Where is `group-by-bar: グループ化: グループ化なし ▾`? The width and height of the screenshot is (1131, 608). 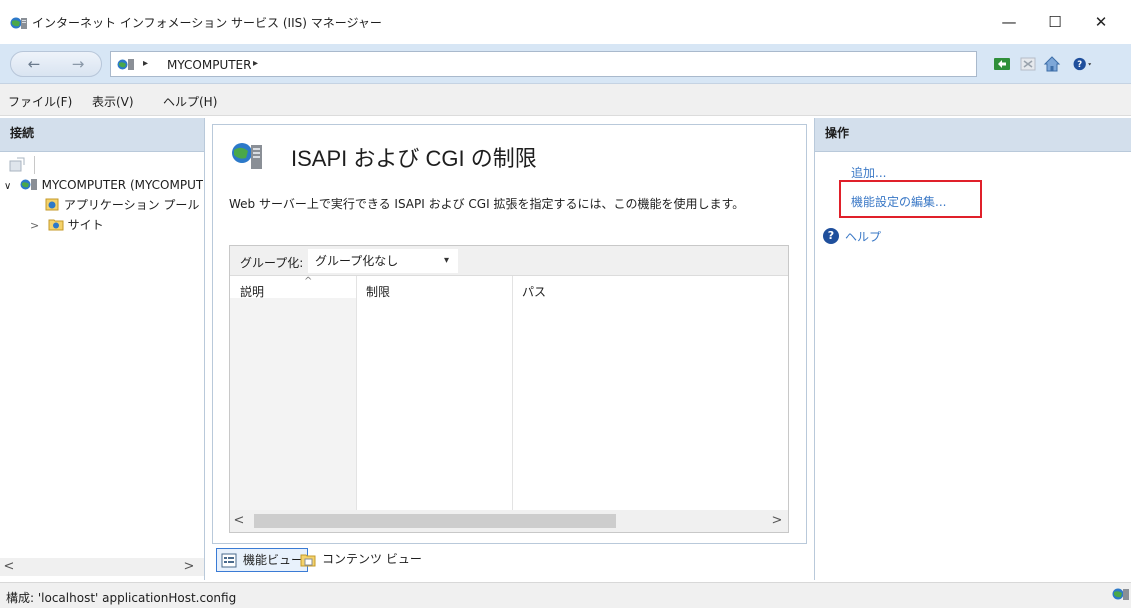 group-by-bar: グループ化: グループ化なし ▾ is located at coordinates (509, 261).